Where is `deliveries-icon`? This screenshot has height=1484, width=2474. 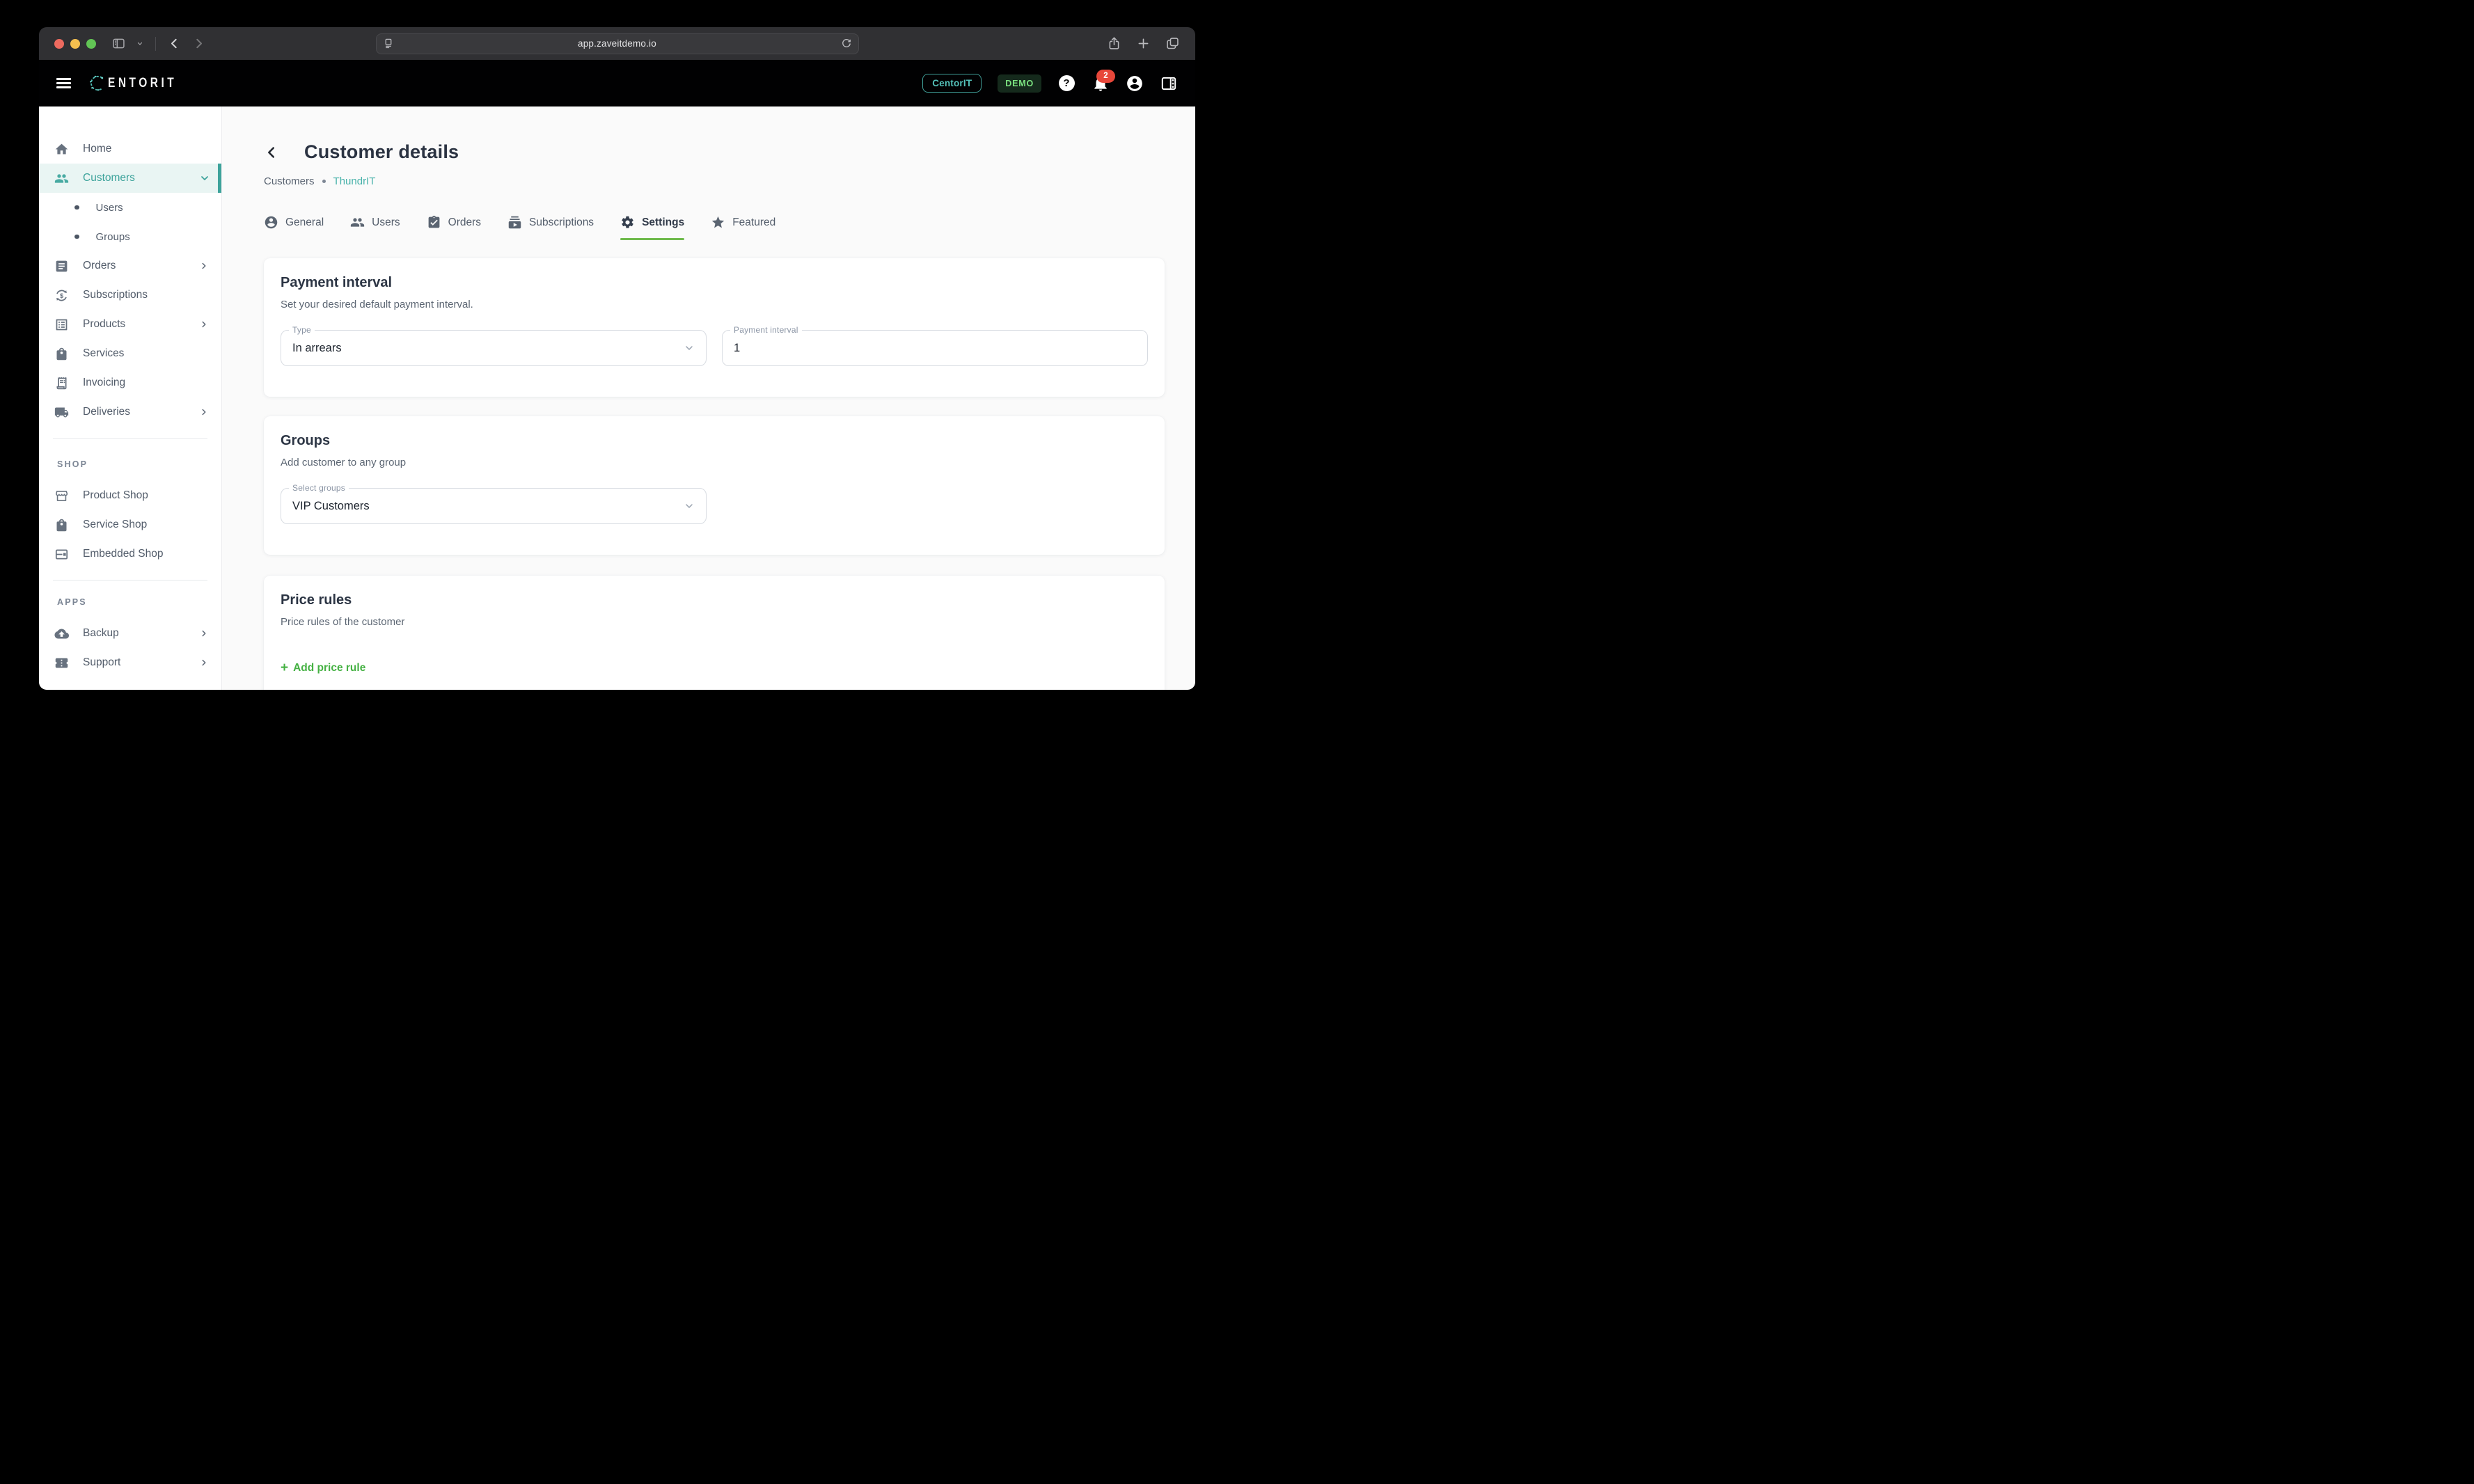
deliveries-icon is located at coordinates (61, 412).